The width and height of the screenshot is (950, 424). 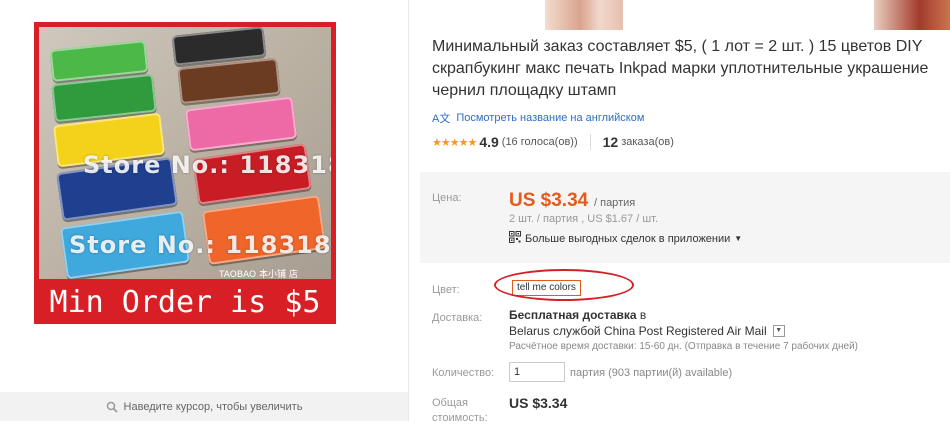 I want to click on quantity-input, so click(x=537, y=372).